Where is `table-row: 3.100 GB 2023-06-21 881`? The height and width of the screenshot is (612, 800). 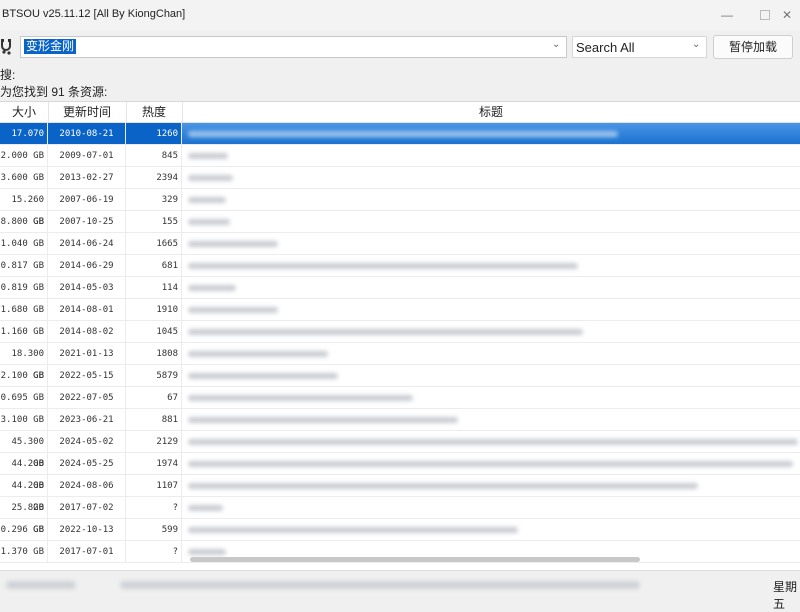
table-row: 3.100 GB 2023-06-21 881 is located at coordinates (400, 420).